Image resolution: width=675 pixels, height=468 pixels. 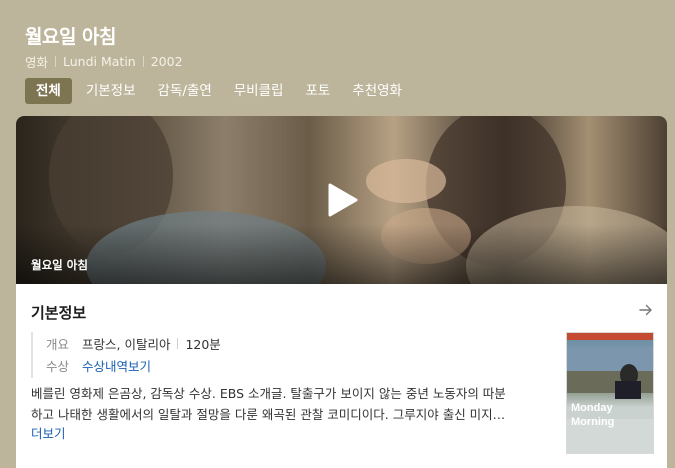 I want to click on arrow-right-icon, so click(x=646, y=310).